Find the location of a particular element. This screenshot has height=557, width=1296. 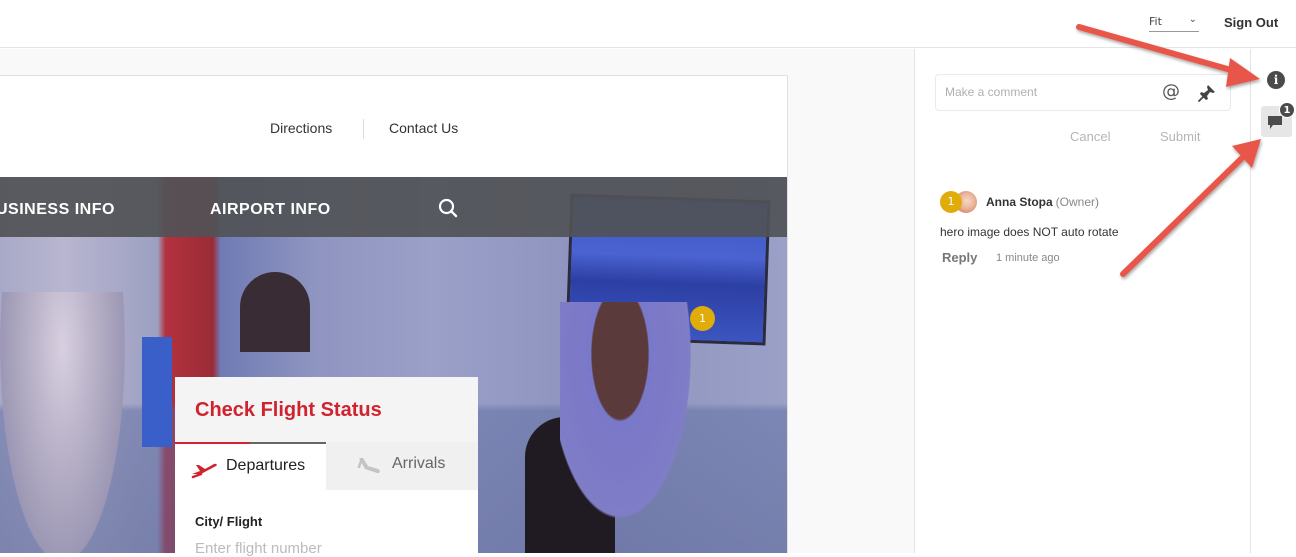

hero-sign is located at coordinates (157, 392).